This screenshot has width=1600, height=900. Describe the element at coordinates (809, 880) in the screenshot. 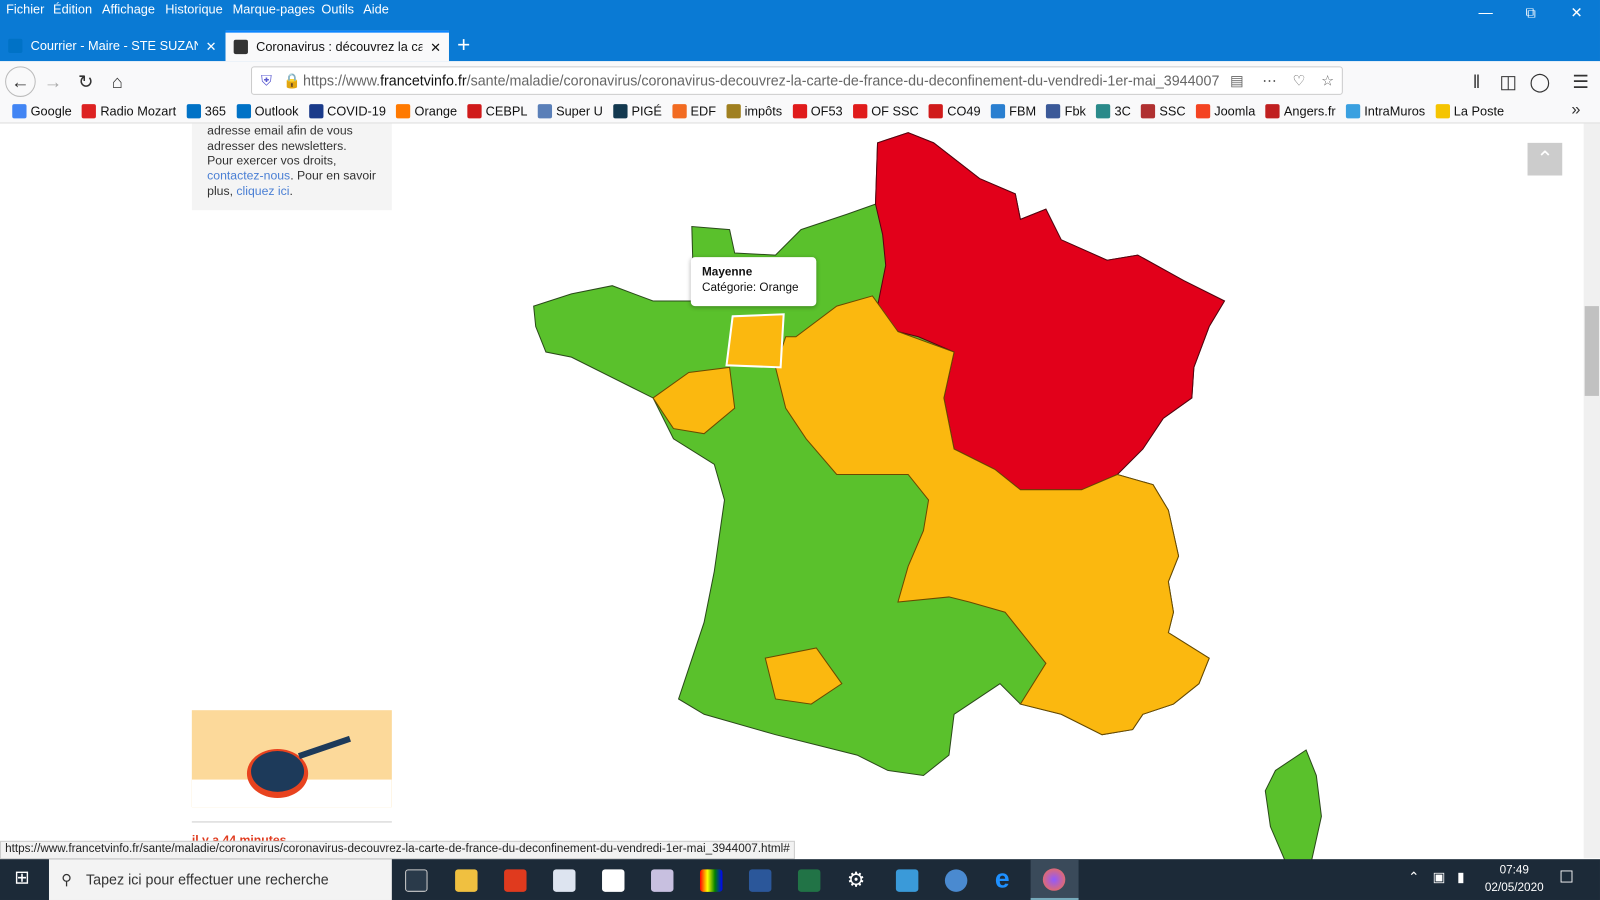

I see `excel-icon` at that location.